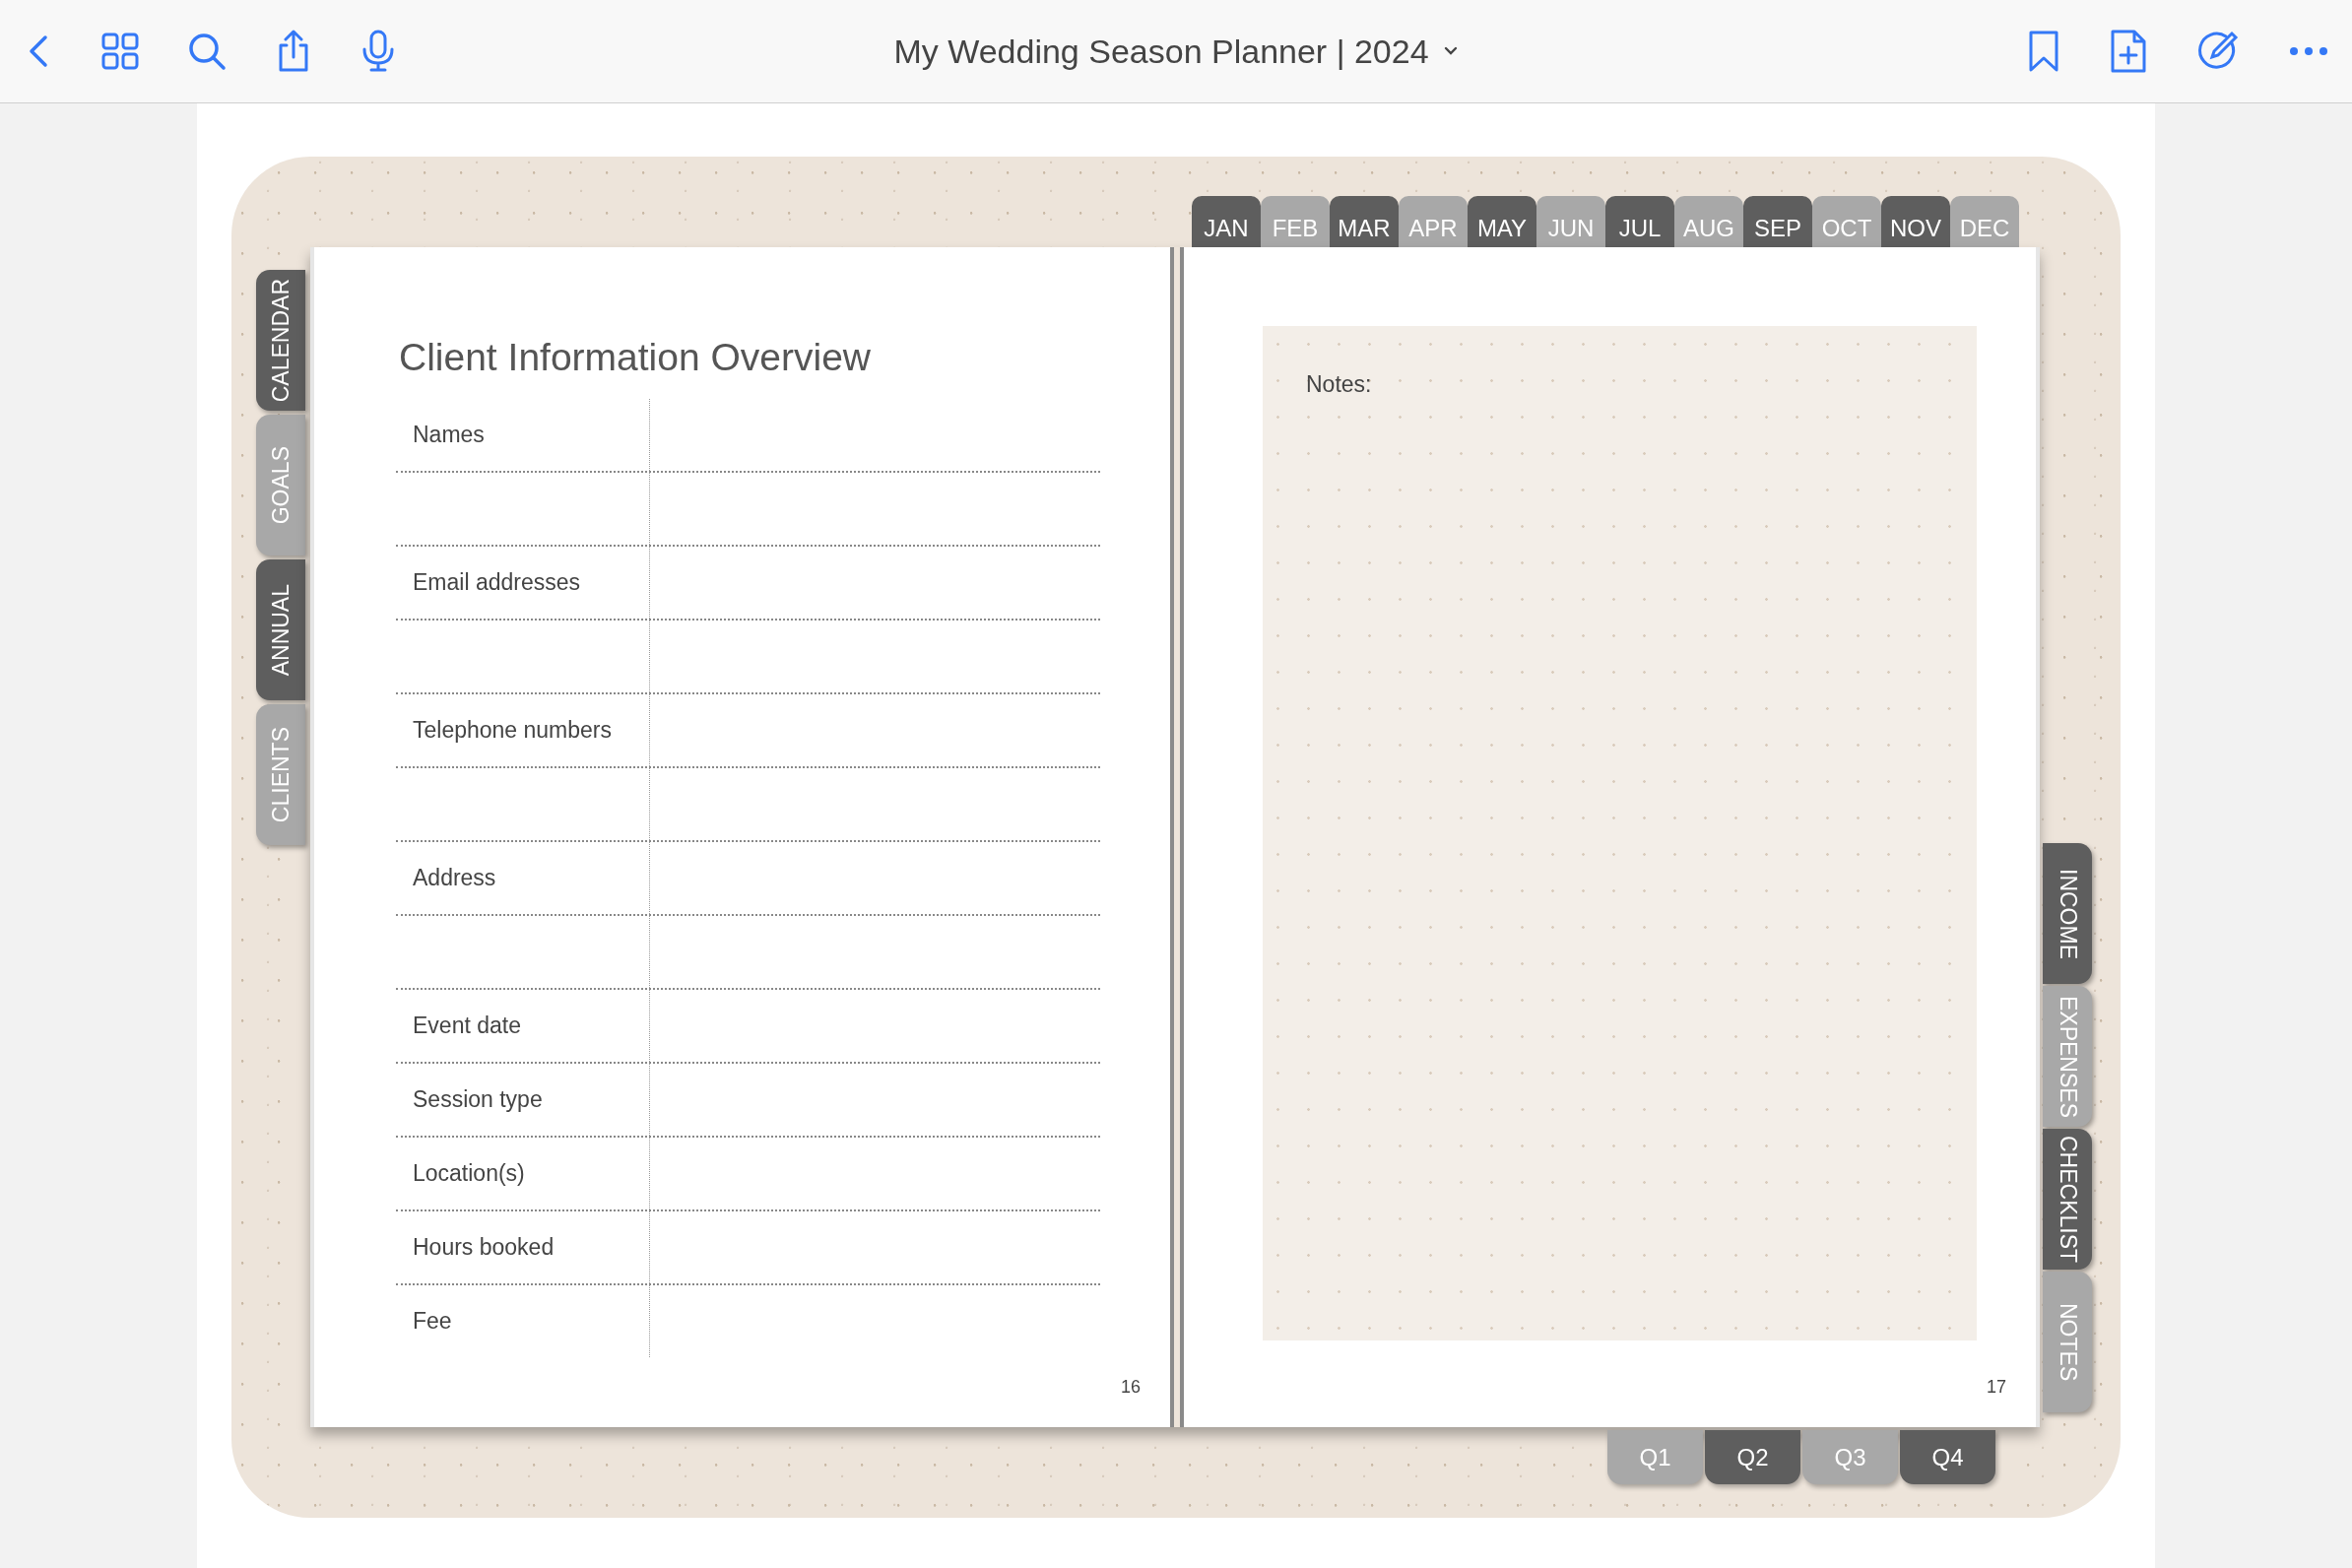 Image resolution: width=2352 pixels, height=1568 pixels. Describe the element at coordinates (207, 52) in the screenshot. I see `search-icon` at that location.